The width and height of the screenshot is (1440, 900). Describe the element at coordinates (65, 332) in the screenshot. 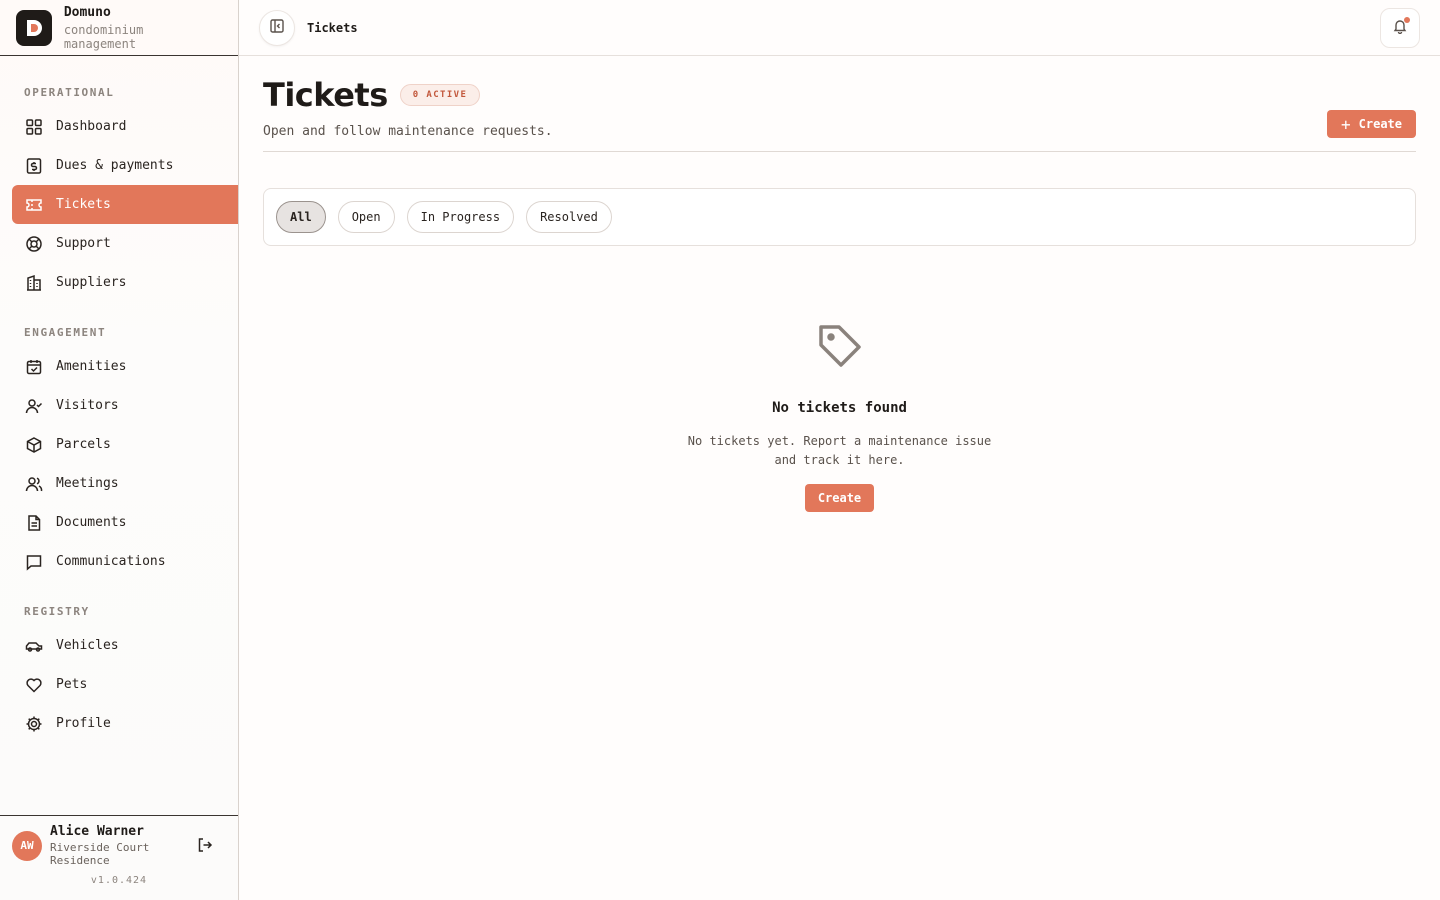

I see `nav-section-engagement: ENGAGEMENT` at that location.